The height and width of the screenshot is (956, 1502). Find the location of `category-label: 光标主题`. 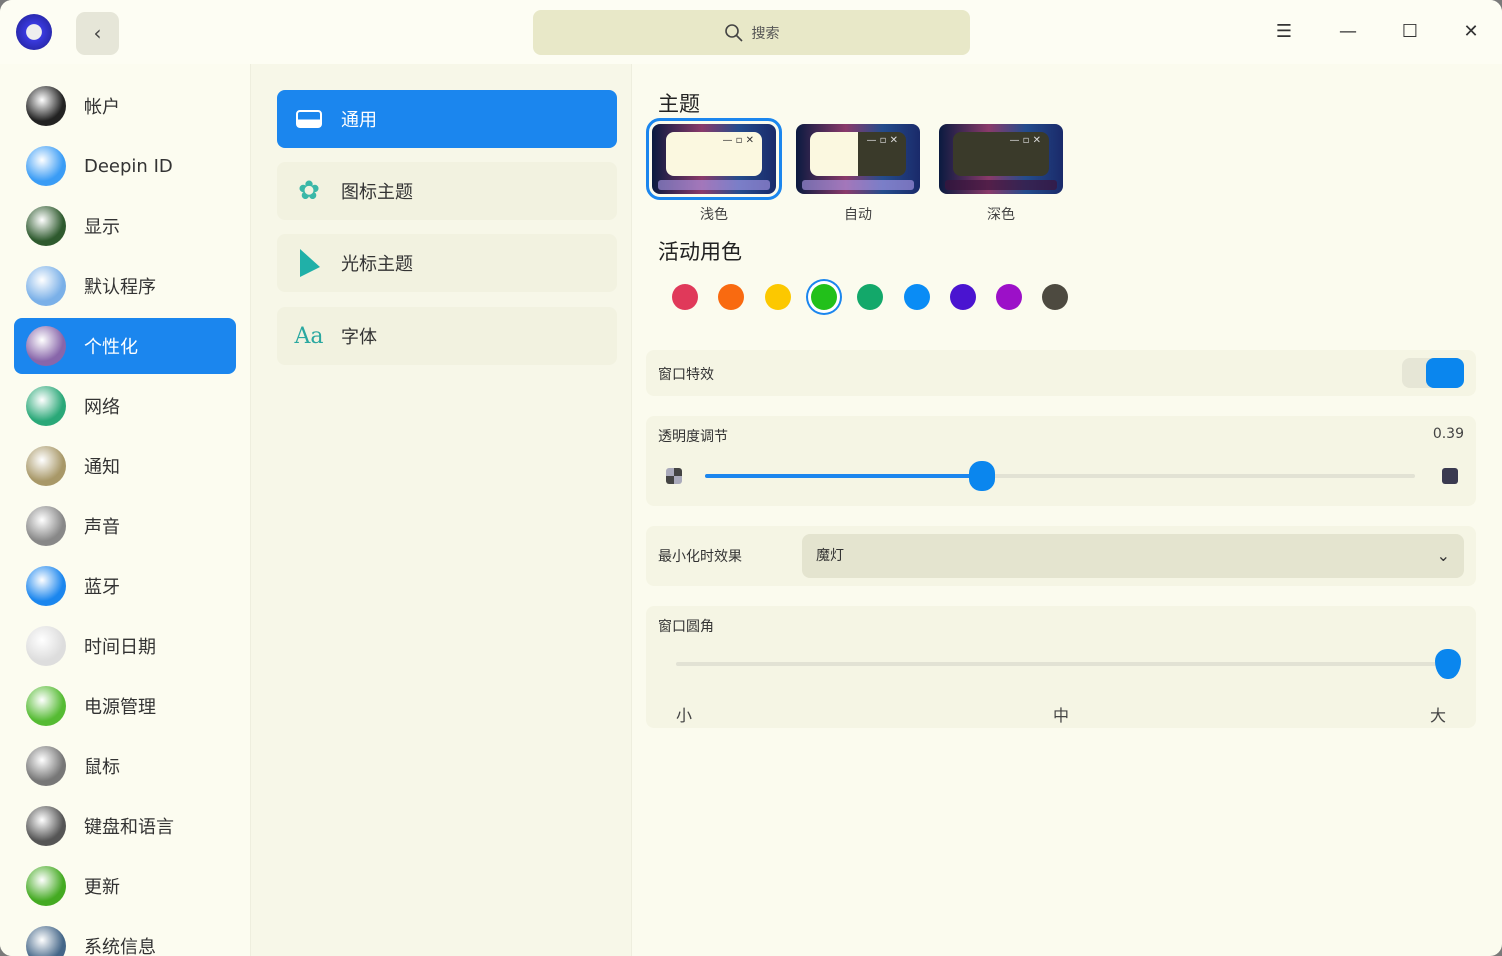

category-label: 光标主题 is located at coordinates (377, 264).